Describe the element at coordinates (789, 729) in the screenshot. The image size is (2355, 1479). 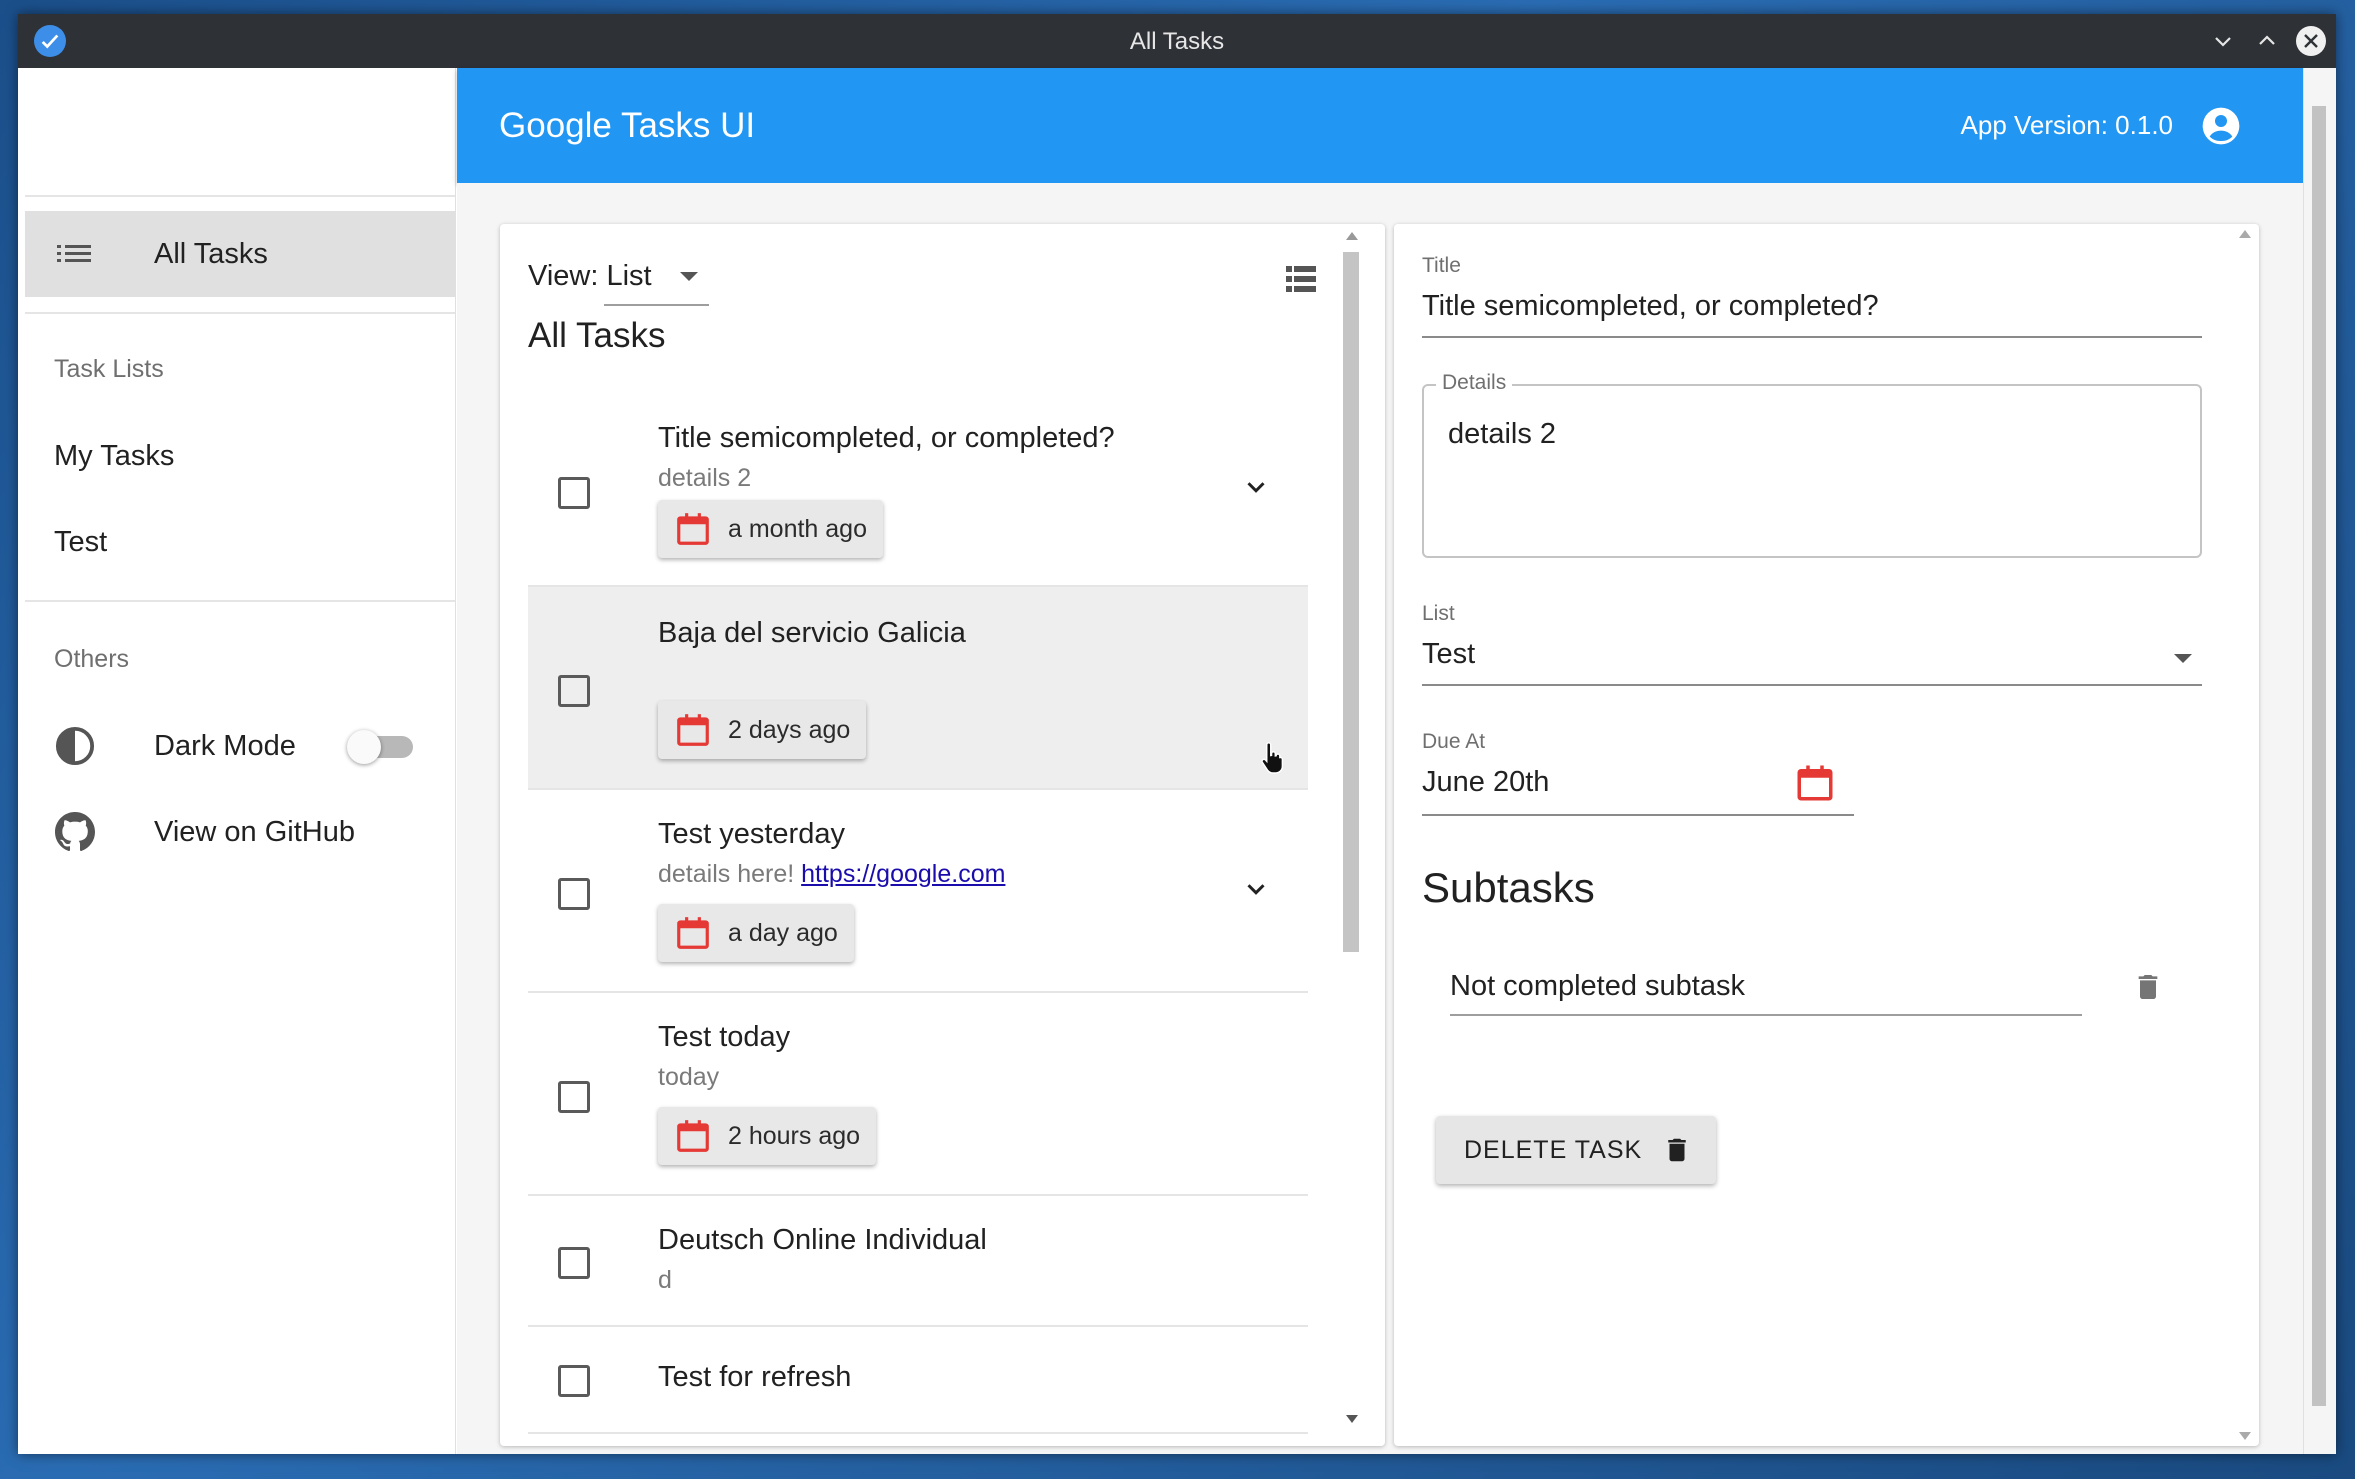
I see `due-date-text: 2 days ago` at that location.